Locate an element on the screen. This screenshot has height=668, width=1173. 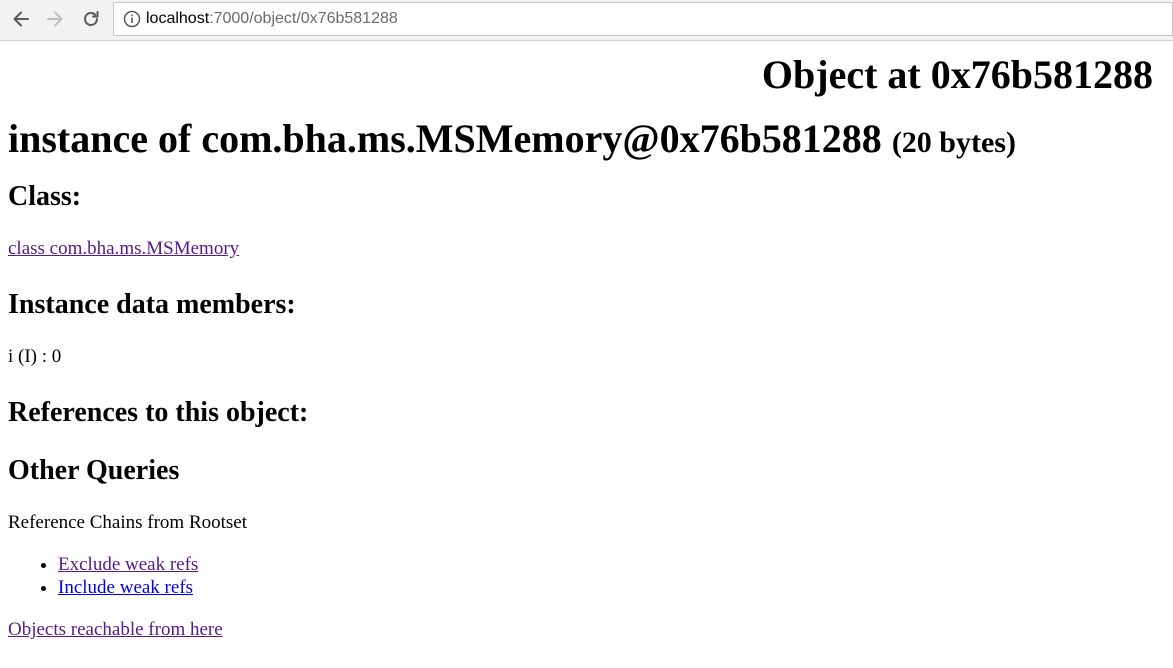
address-bar: localhost:7000/object/0x76b581288 is located at coordinates (643, 19).